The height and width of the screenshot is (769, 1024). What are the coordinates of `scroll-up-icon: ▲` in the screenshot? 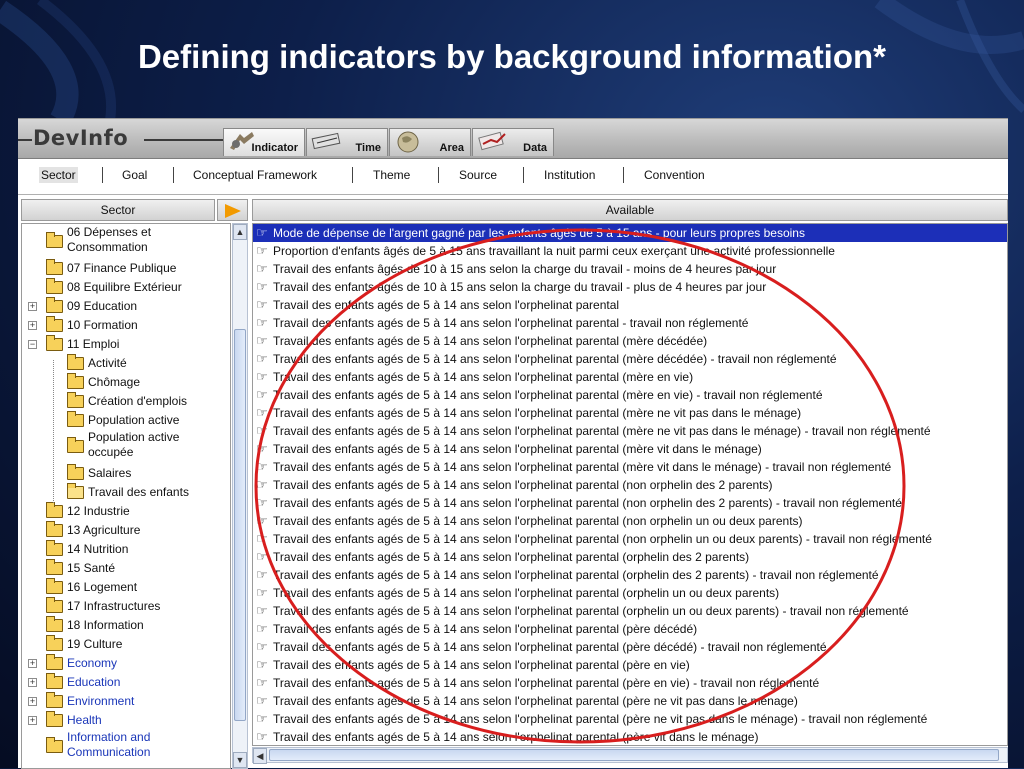 It's located at (240, 232).